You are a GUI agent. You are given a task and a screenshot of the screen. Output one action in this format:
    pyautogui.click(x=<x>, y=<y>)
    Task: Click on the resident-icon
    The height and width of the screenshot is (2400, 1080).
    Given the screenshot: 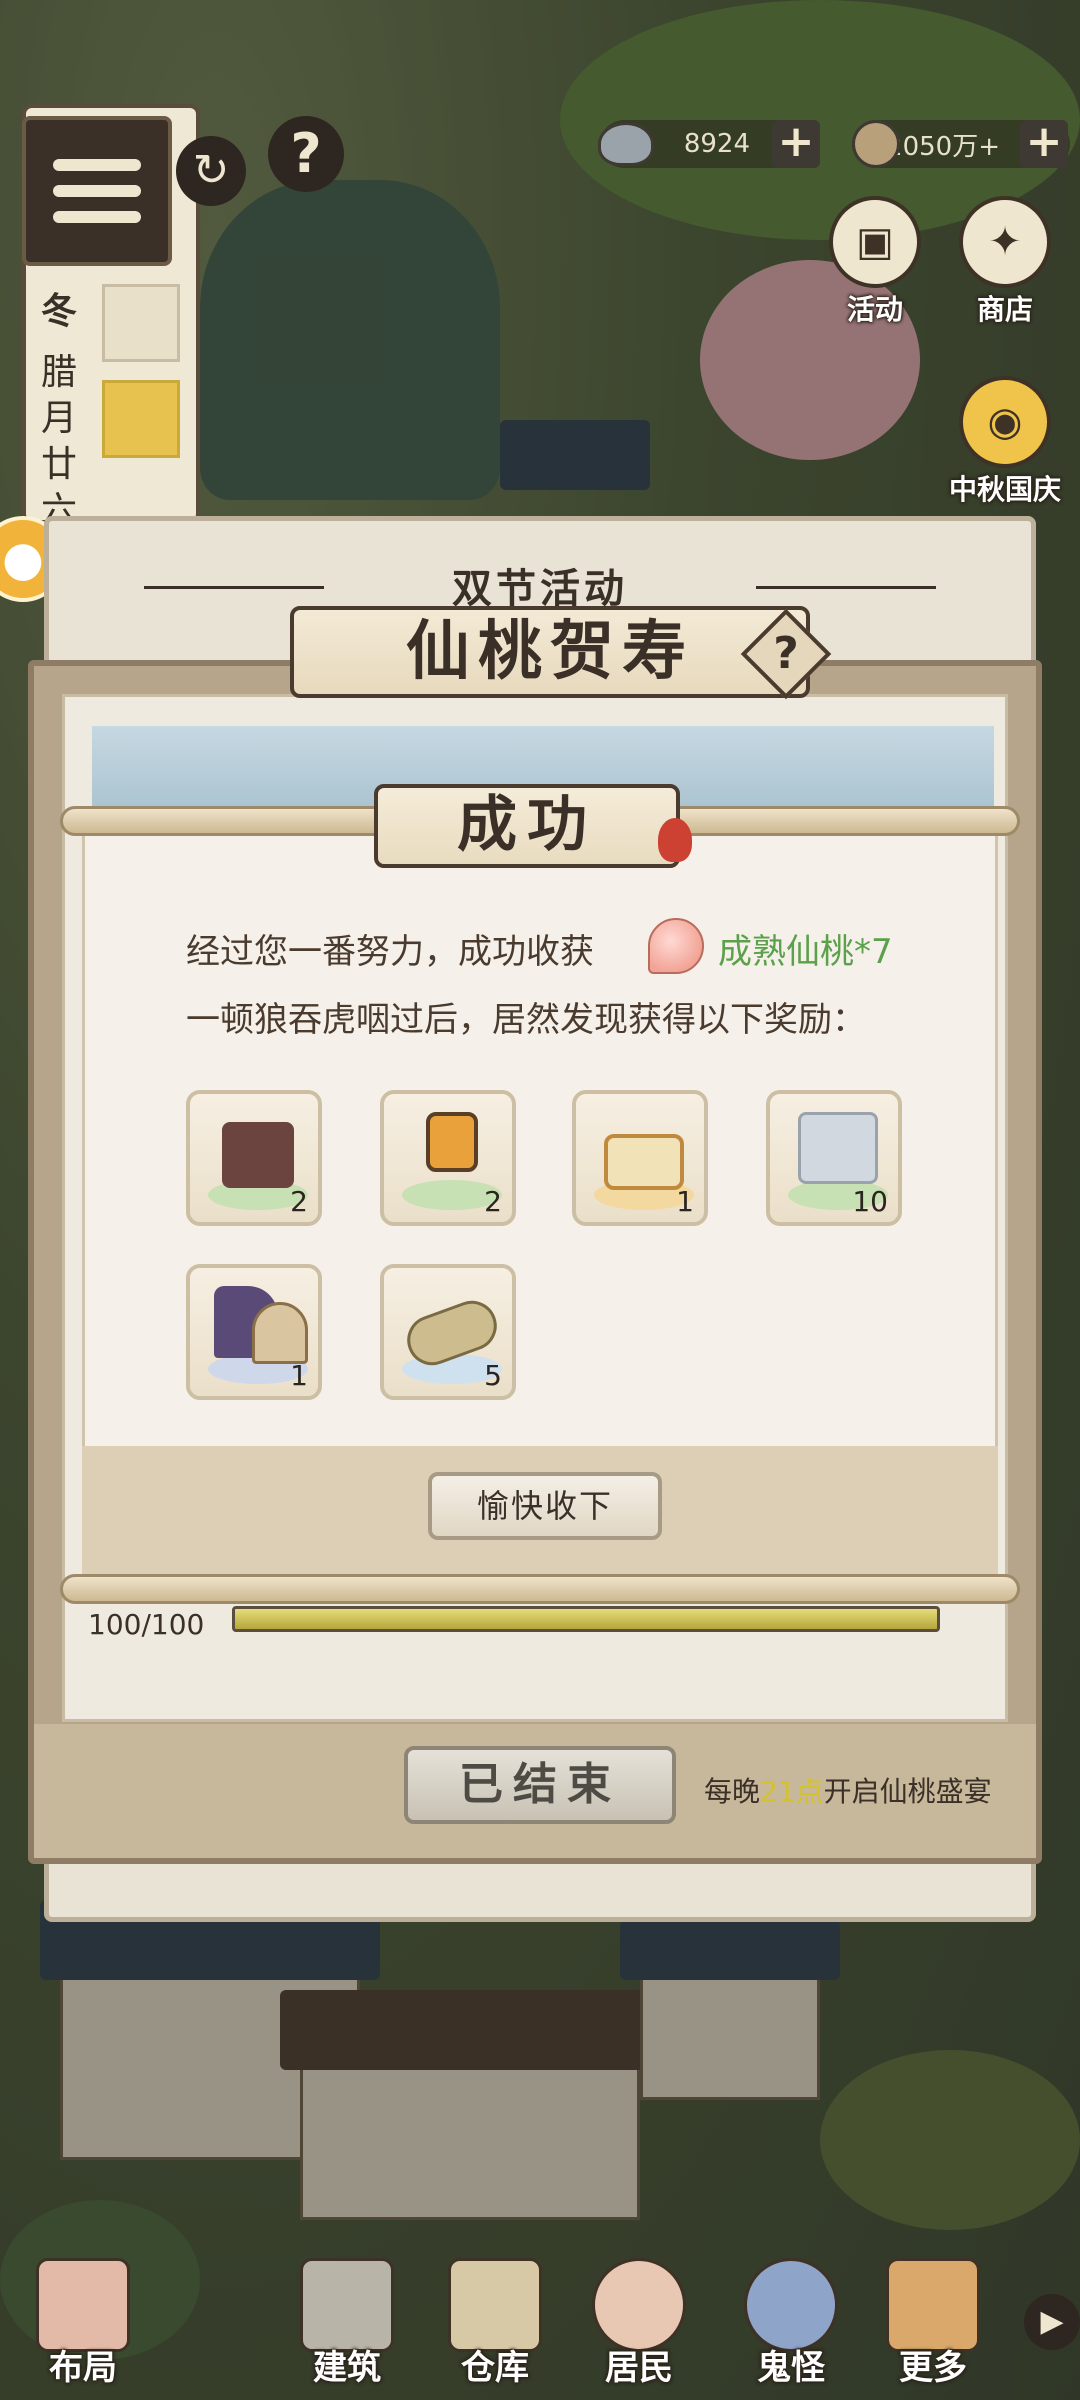 What is the action you would take?
    pyautogui.click(x=639, y=2305)
    